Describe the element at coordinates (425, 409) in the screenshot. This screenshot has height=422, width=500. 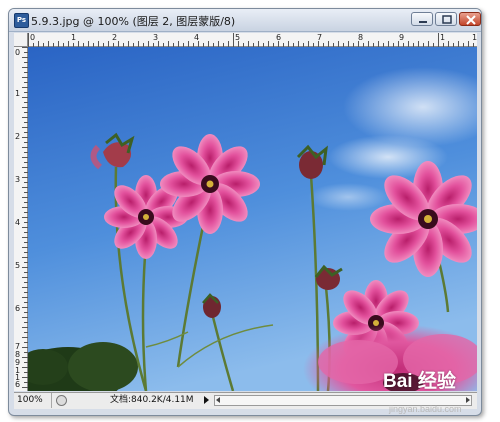
I see `watermark-url: jingyan.baidu.com` at that location.